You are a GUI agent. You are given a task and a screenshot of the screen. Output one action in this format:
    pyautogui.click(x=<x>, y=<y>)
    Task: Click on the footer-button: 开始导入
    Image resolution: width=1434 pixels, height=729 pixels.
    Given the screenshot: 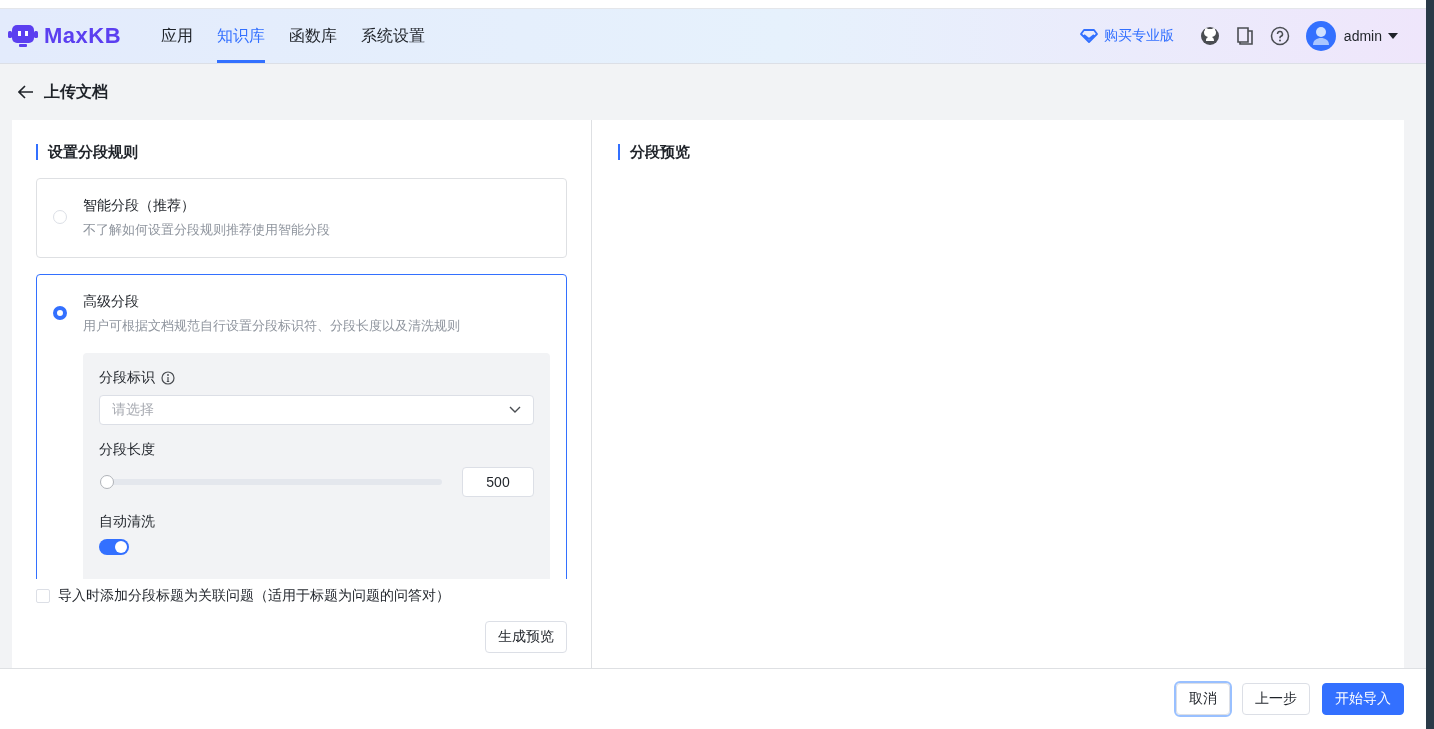 What is the action you would take?
    pyautogui.click(x=1363, y=699)
    